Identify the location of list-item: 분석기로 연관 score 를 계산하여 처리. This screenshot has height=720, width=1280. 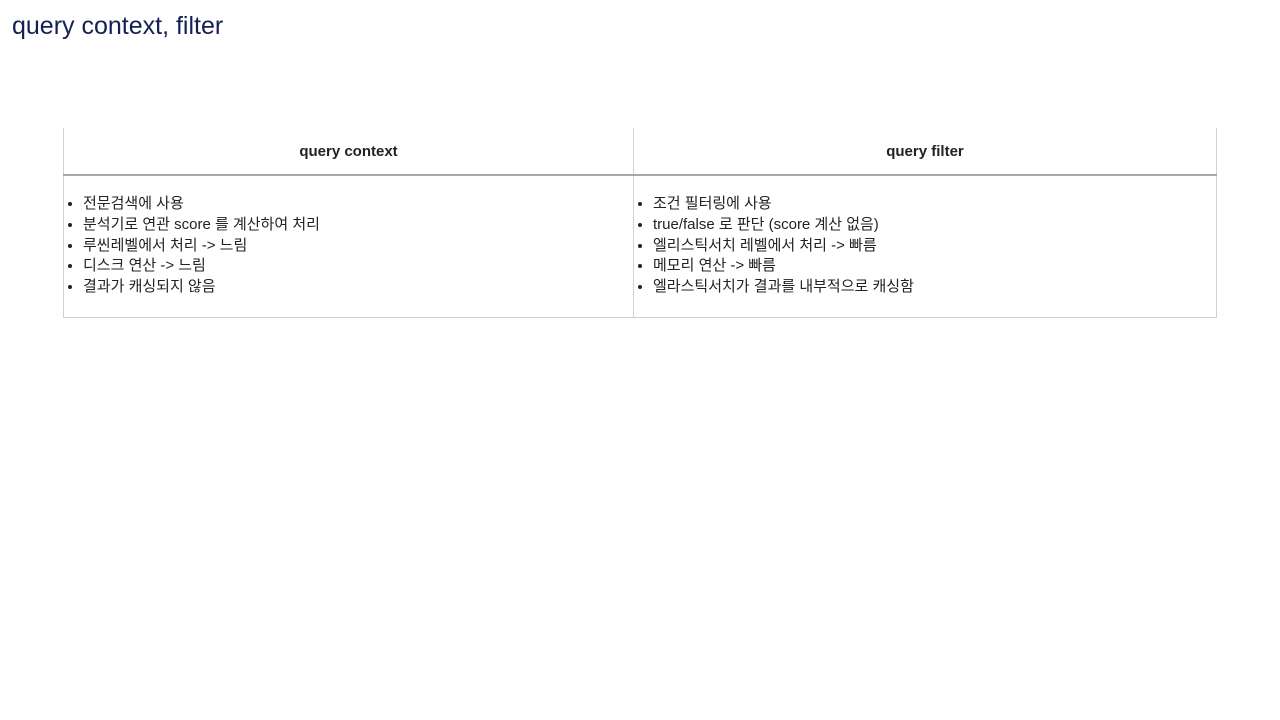
(358, 225).